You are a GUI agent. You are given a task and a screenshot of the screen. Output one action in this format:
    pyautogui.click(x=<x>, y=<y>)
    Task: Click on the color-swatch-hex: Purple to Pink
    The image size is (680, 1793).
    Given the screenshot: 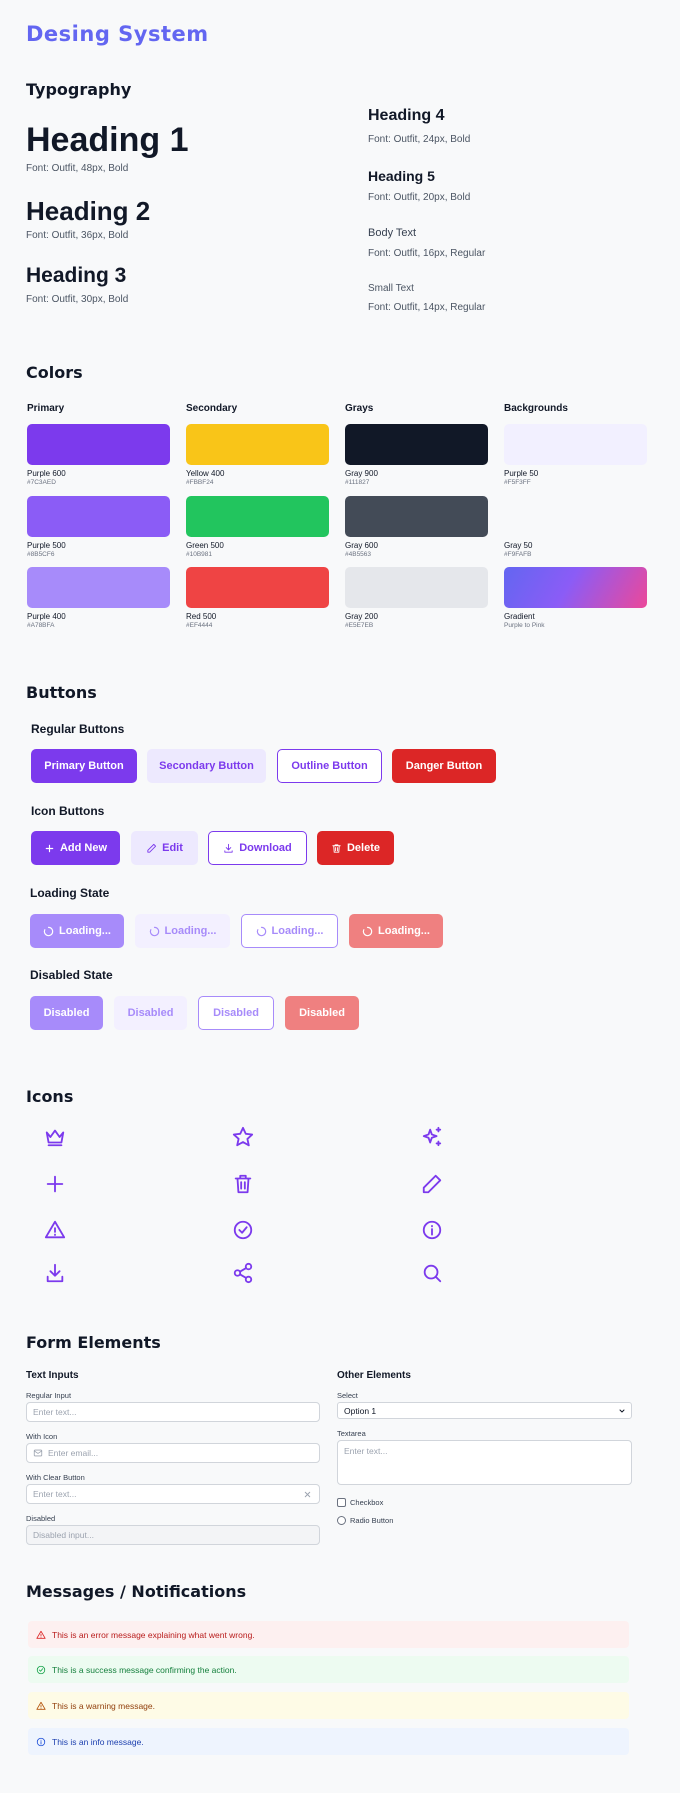 What is the action you would take?
    pyautogui.click(x=524, y=625)
    